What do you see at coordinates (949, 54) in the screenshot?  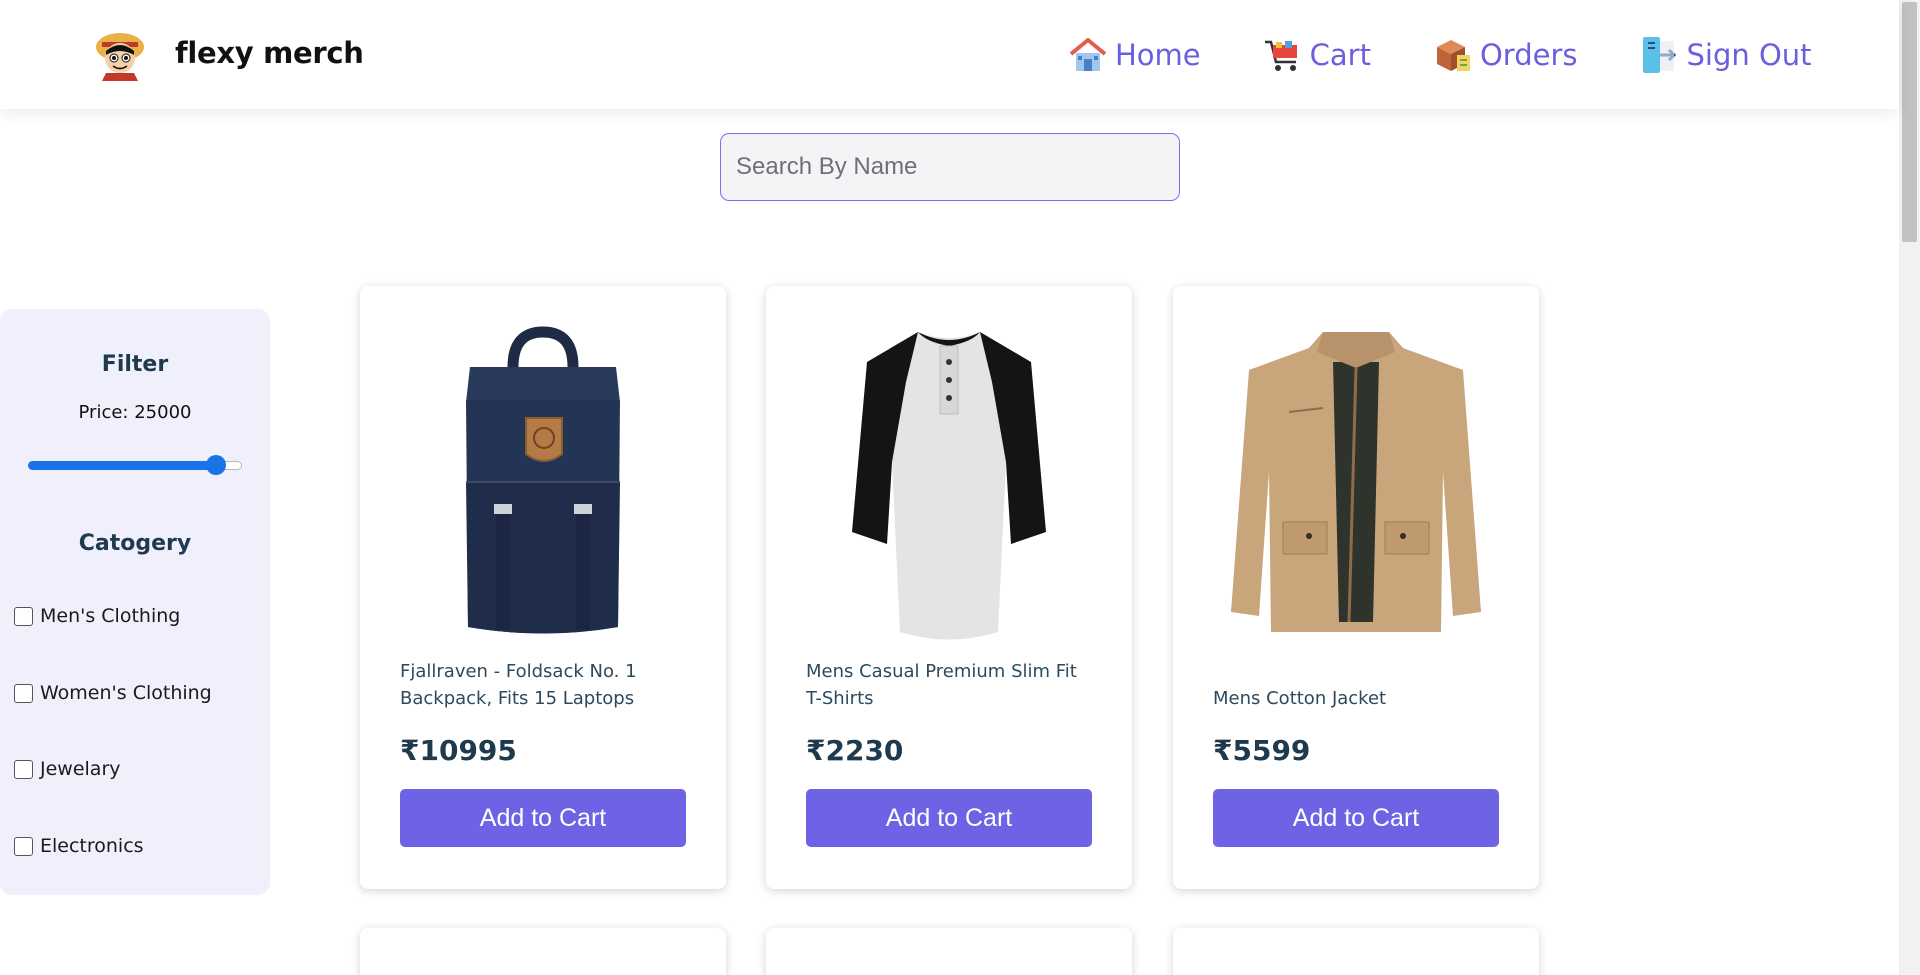 I see `top-navbar: flexy merch Home Cart Orders Sign Out` at bounding box center [949, 54].